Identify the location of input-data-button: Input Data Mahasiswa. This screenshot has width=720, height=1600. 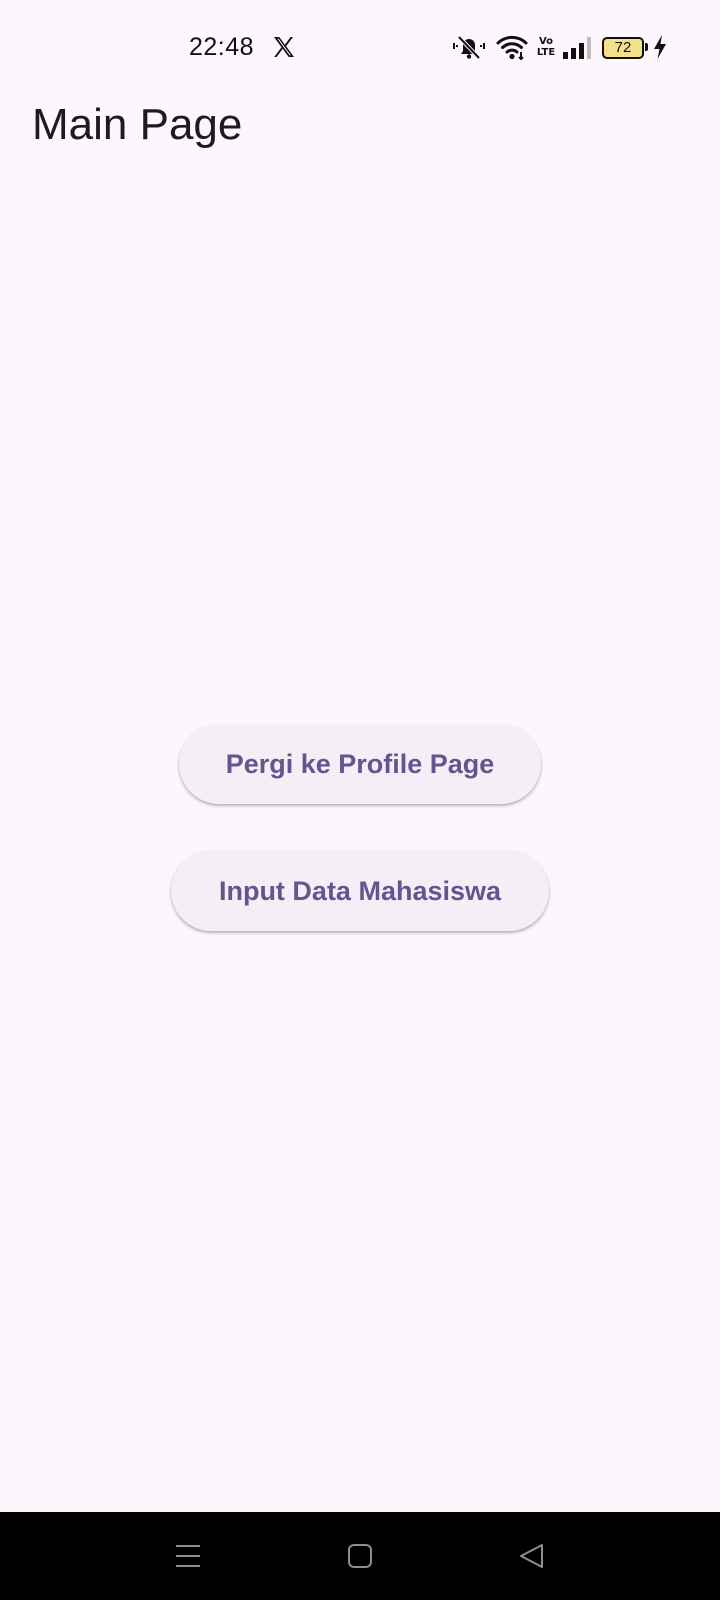
(360, 891).